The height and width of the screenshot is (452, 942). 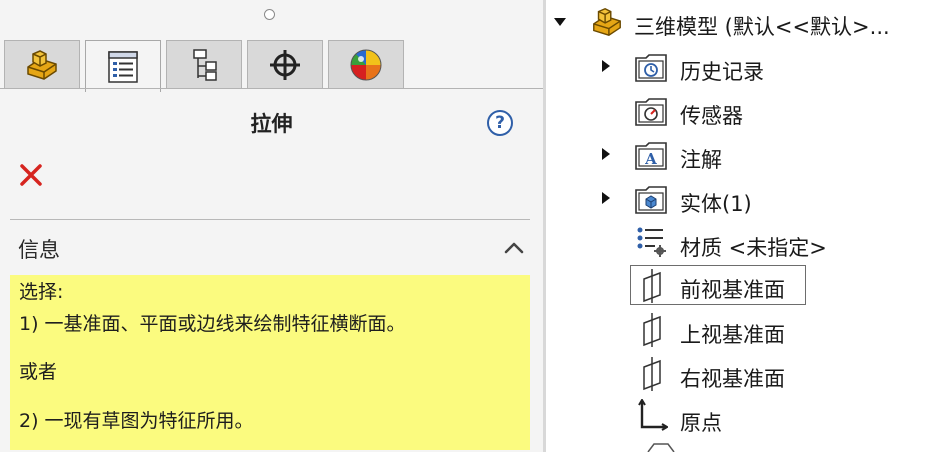 I want to click on info-line: 2) 一现有草图为特征所用。, so click(x=136, y=421).